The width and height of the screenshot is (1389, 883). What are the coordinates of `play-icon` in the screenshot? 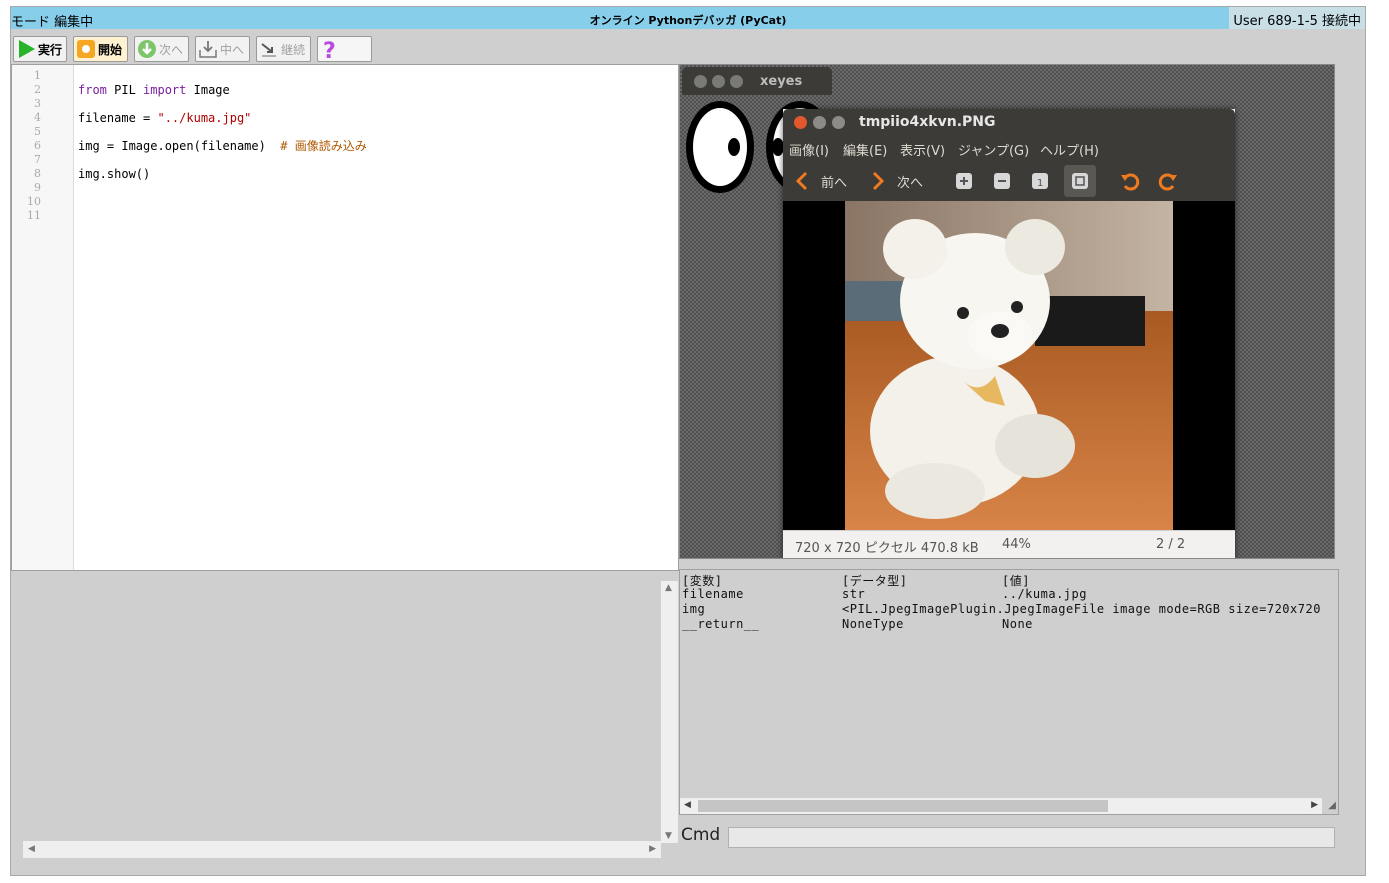 It's located at (26, 49).